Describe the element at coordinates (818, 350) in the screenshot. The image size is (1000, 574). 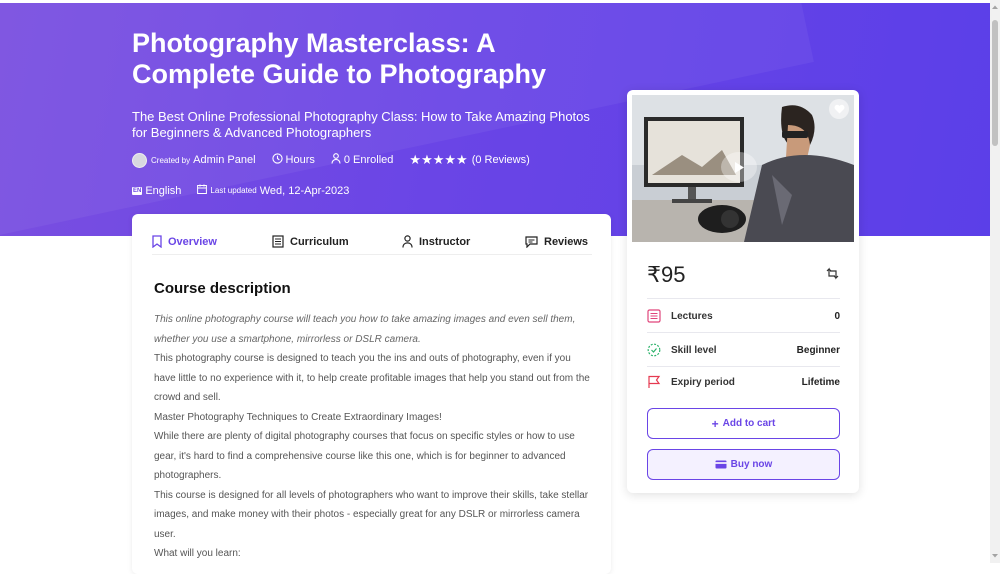
I see `skill-level-value: Beginner` at that location.